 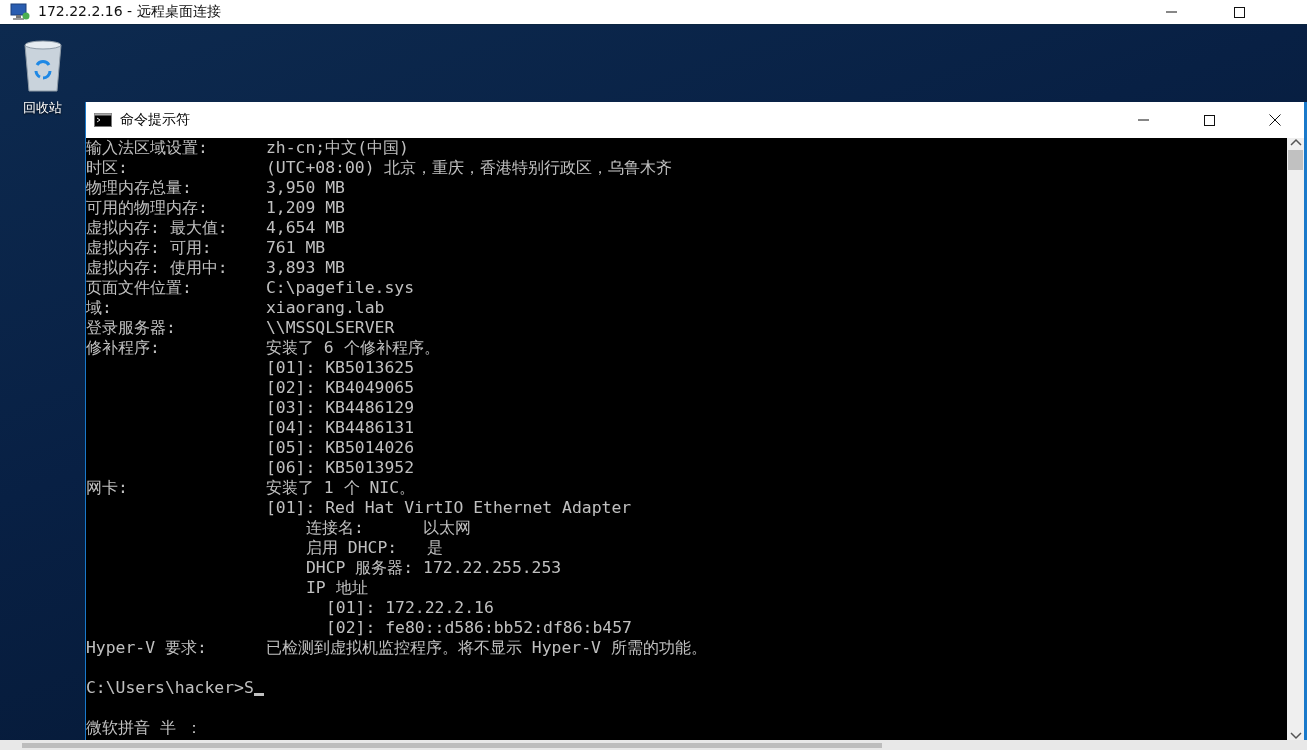 I want to click on field-label: Hyper-V 要求:, so click(x=147, y=648).